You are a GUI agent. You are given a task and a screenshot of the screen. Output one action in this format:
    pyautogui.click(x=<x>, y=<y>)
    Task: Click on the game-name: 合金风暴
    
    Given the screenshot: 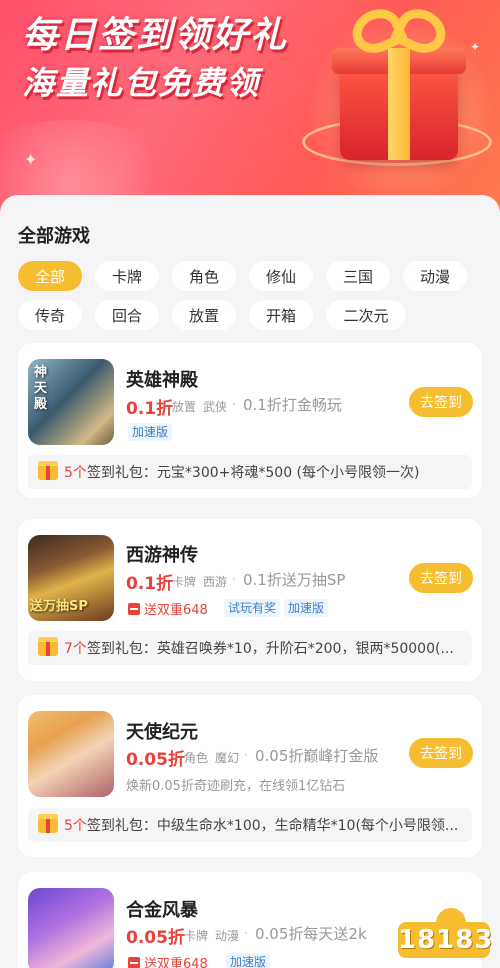 What is the action you would take?
    pyautogui.click(x=162, y=910)
    